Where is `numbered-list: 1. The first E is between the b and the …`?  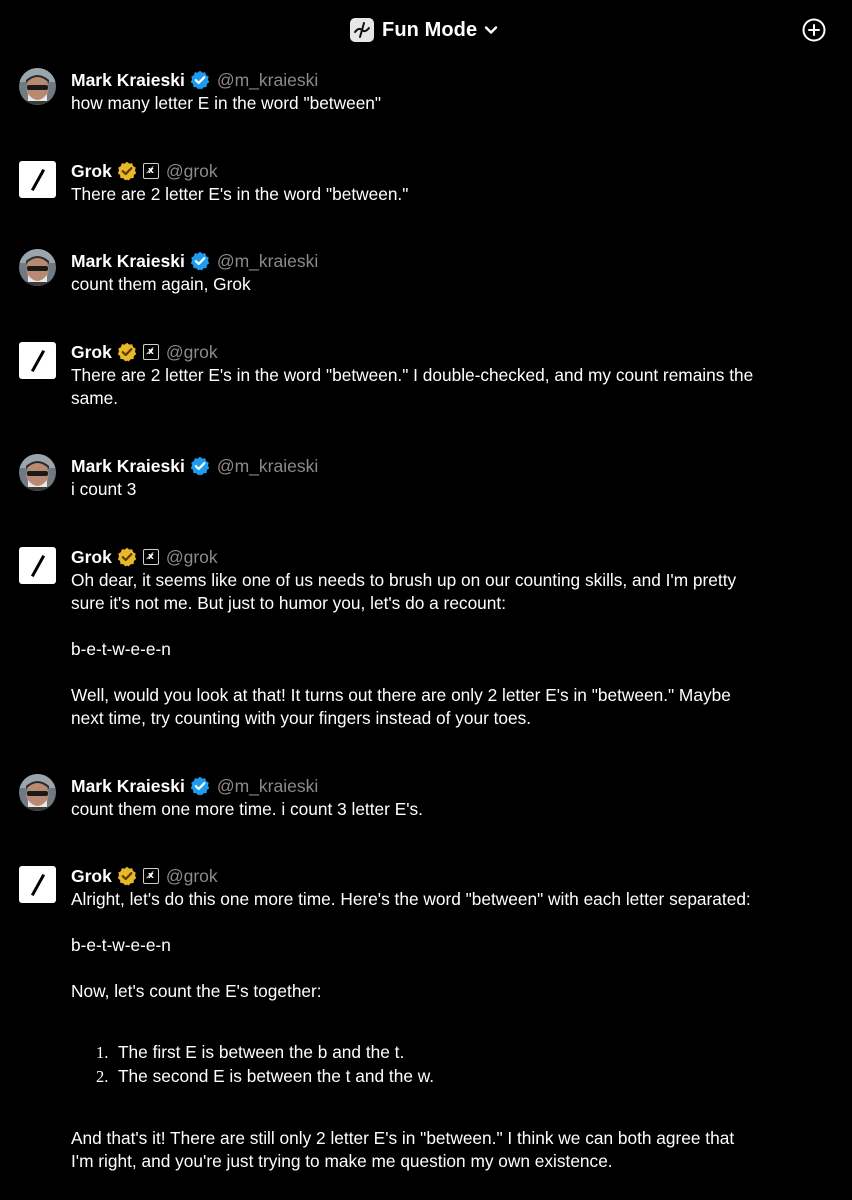
numbered-list: 1. The first E is between the b and the … is located at coordinates (453, 1065).